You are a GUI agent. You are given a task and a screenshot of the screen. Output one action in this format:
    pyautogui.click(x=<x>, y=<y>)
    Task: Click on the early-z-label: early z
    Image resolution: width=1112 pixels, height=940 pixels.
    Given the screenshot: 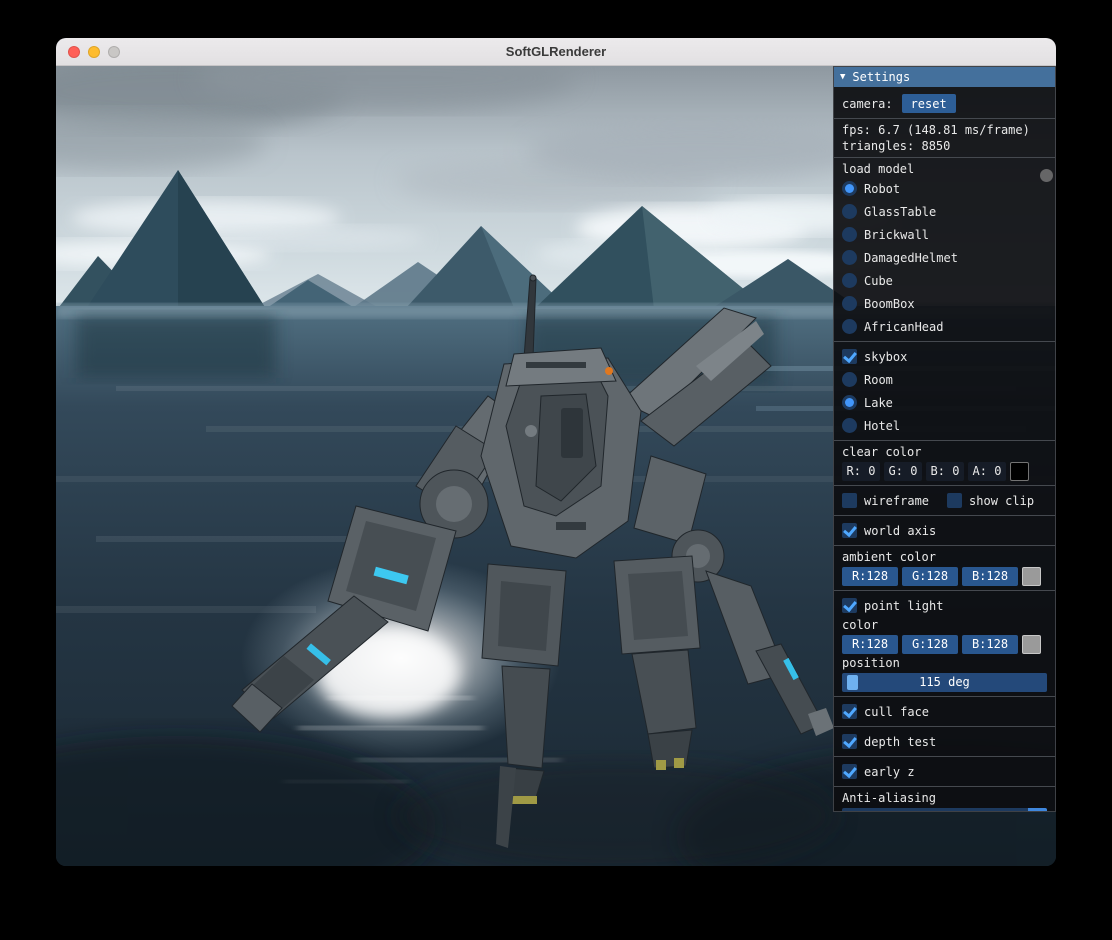 What is the action you would take?
    pyautogui.click(x=889, y=771)
    